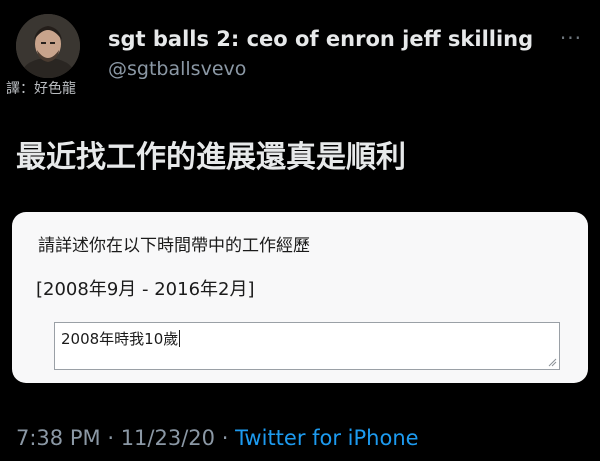  Describe the element at coordinates (168, 438) in the screenshot. I see `tweet-date: 11/23/20` at that location.